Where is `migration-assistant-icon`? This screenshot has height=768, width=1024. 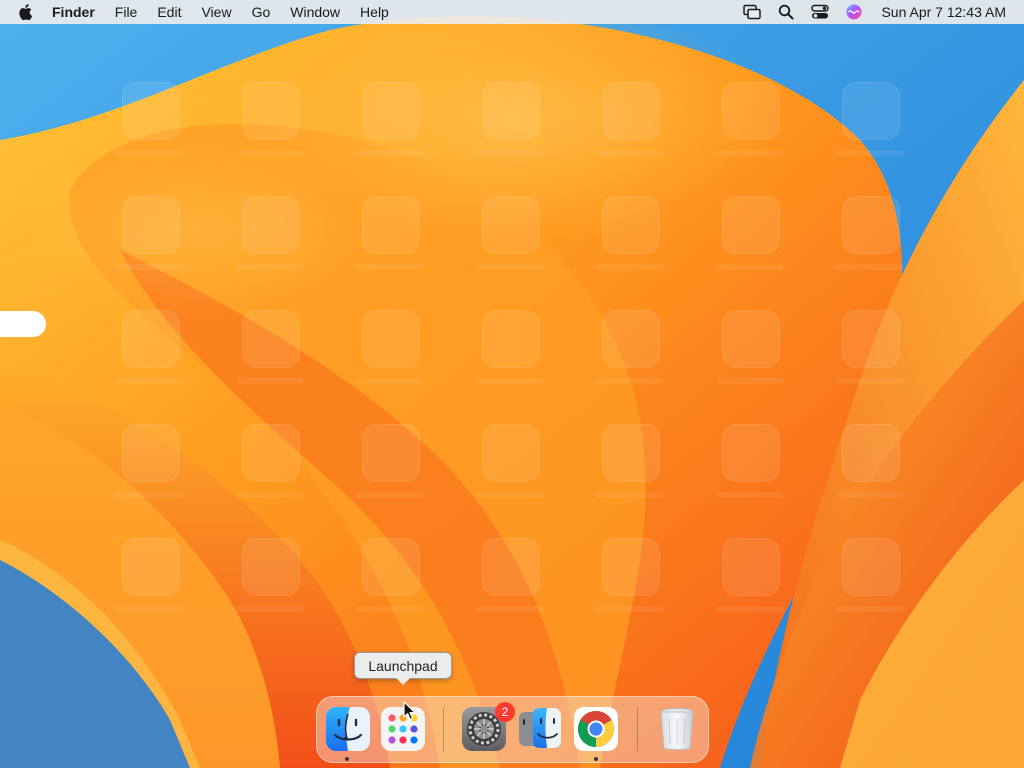 migration-assistant-icon is located at coordinates (540, 728).